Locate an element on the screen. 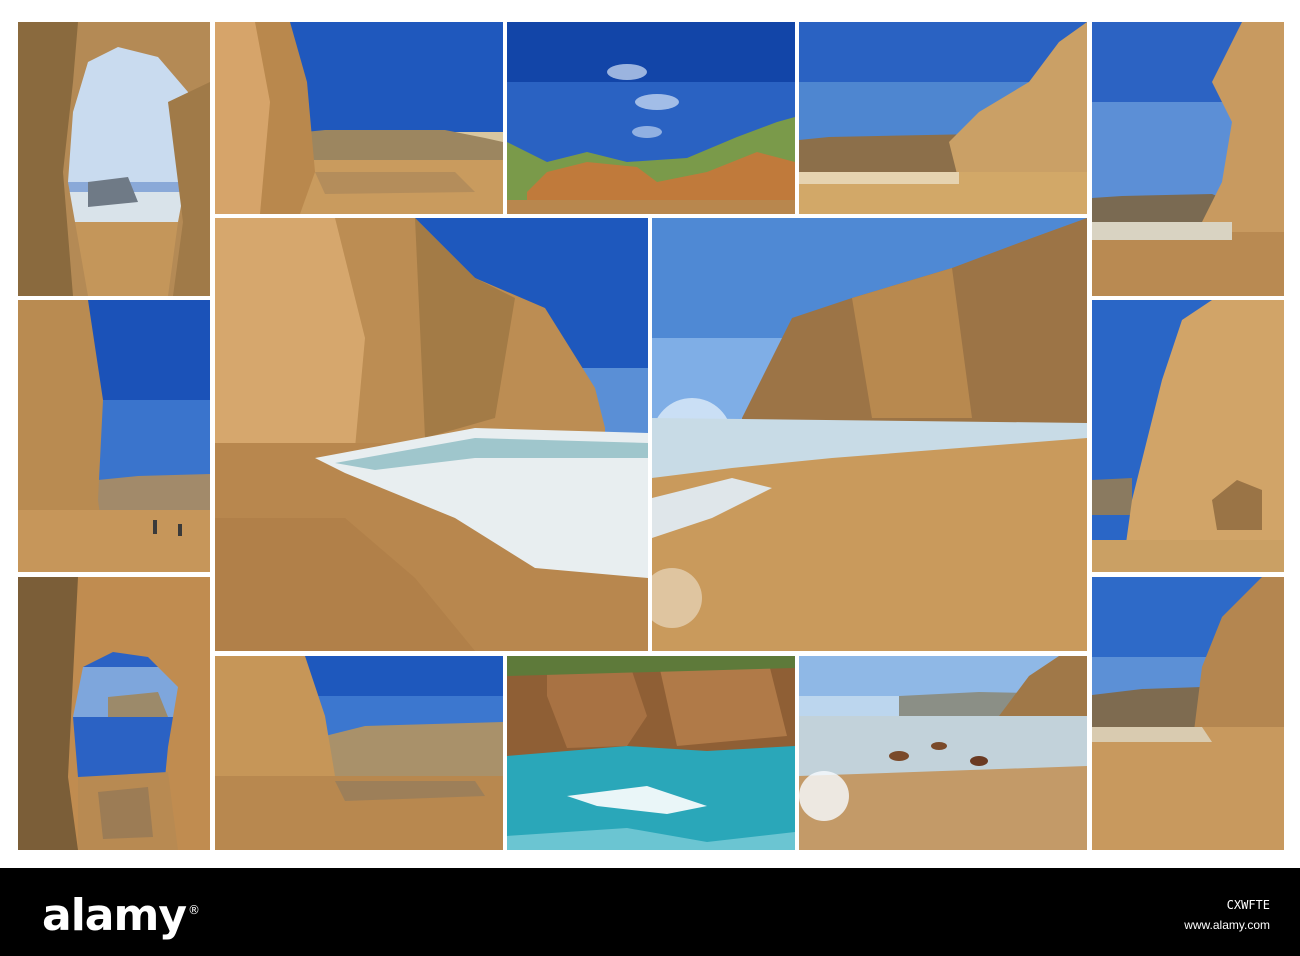 The width and height of the screenshot is (1300, 956). alamy-logo: alamy ® is located at coordinates (121, 915).